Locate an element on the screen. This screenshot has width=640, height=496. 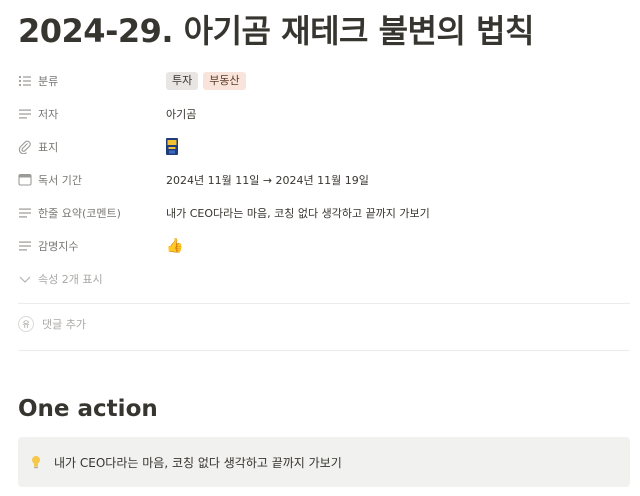
property-key-reading-period: 독서 기간 is located at coordinates (92, 180).